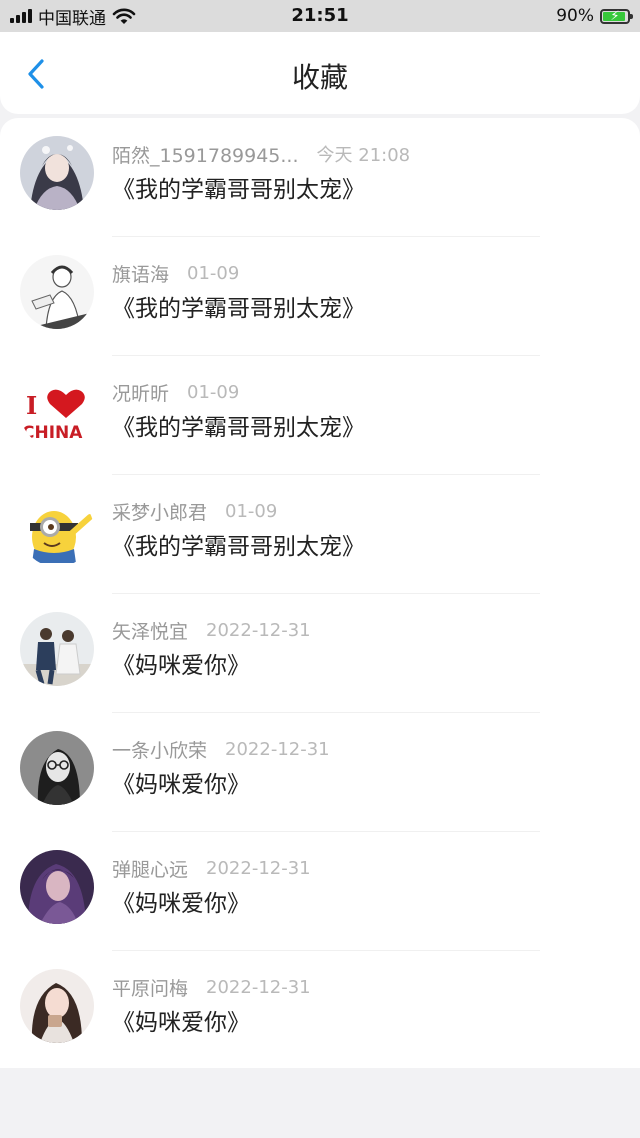  Describe the element at coordinates (175, 392) in the screenshot. I see `item-meta: 况昕昕 01-09` at that location.